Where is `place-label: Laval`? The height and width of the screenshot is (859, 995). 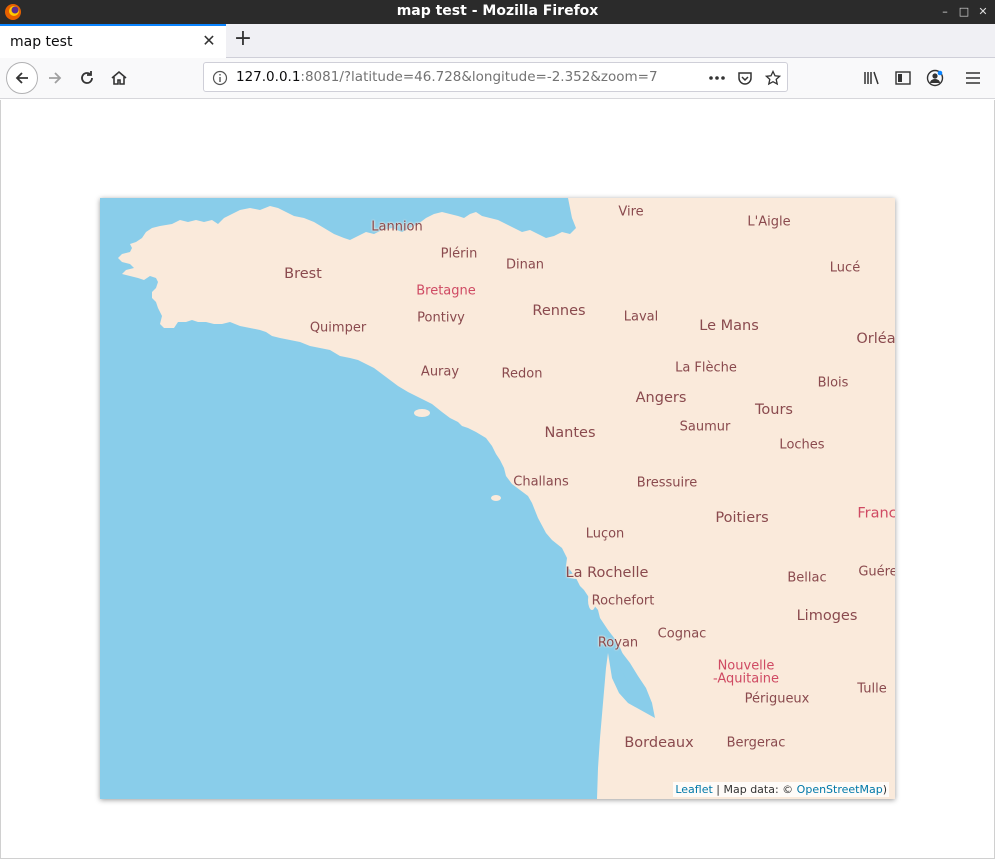
place-label: Laval is located at coordinates (641, 317).